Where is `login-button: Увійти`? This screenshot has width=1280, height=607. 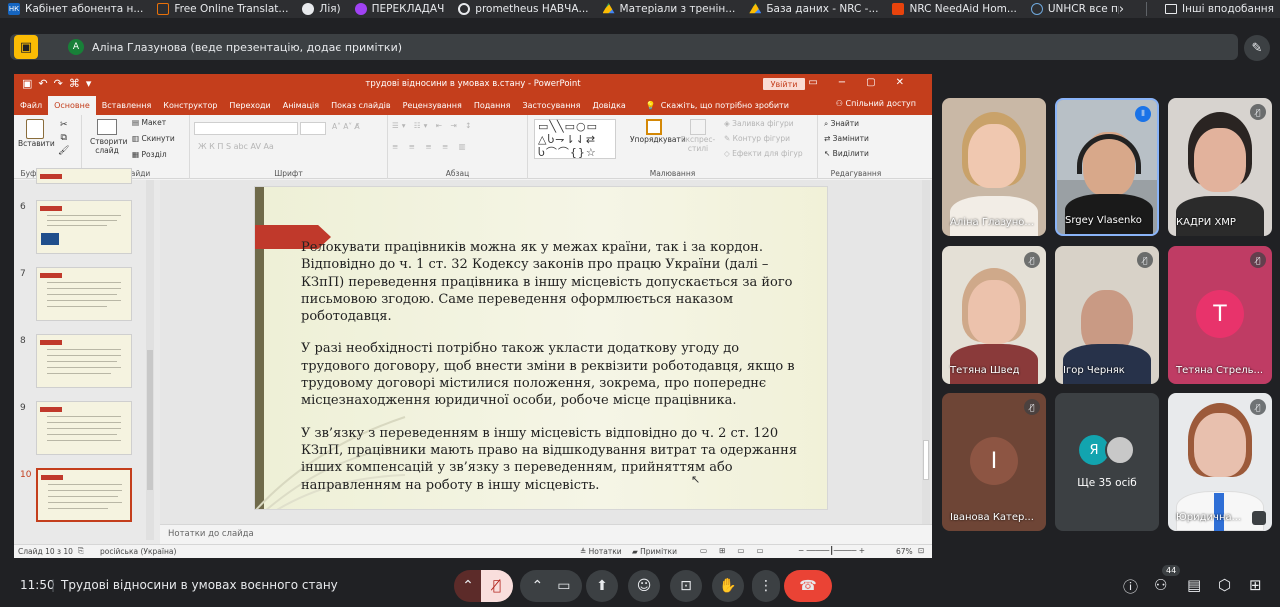
login-button: Увійти is located at coordinates (784, 84).